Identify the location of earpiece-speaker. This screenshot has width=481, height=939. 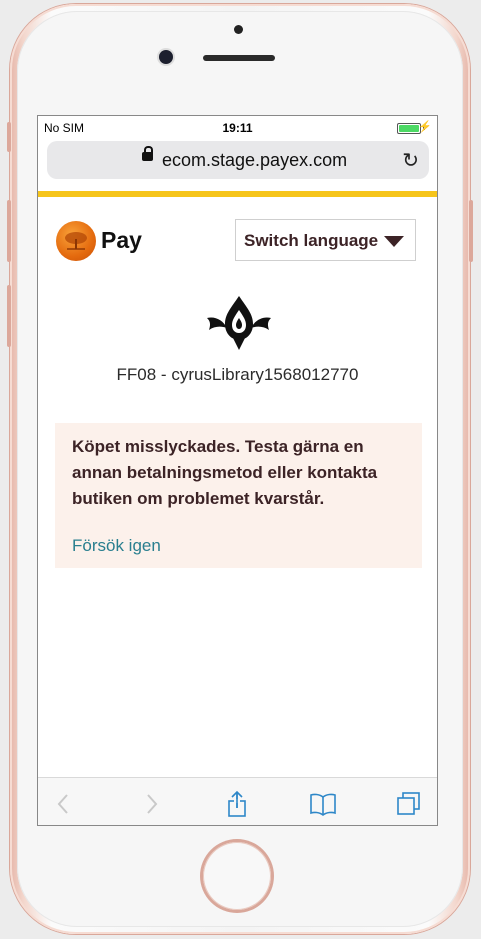
(239, 58).